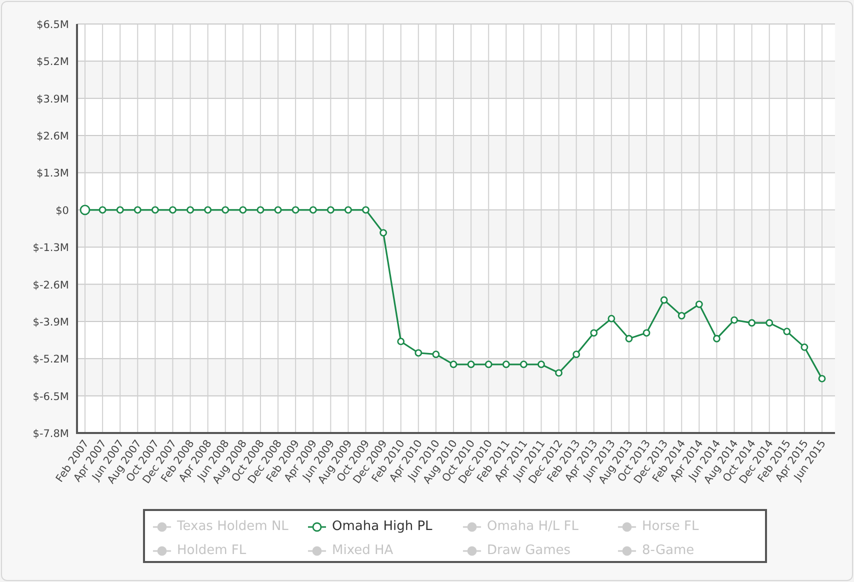 This screenshot has height=582, width=854. I want to click on legend-item: Omaha H/L FL, so click(540, 526).